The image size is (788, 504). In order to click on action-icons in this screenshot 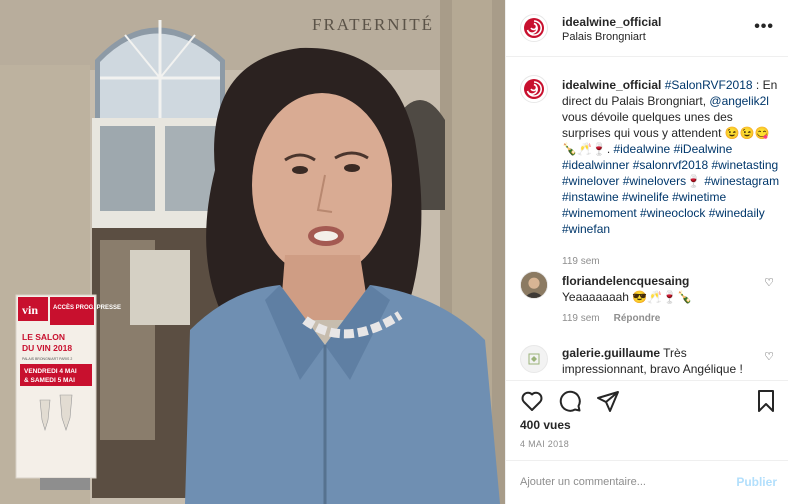, I will do `click(570, 401)`.